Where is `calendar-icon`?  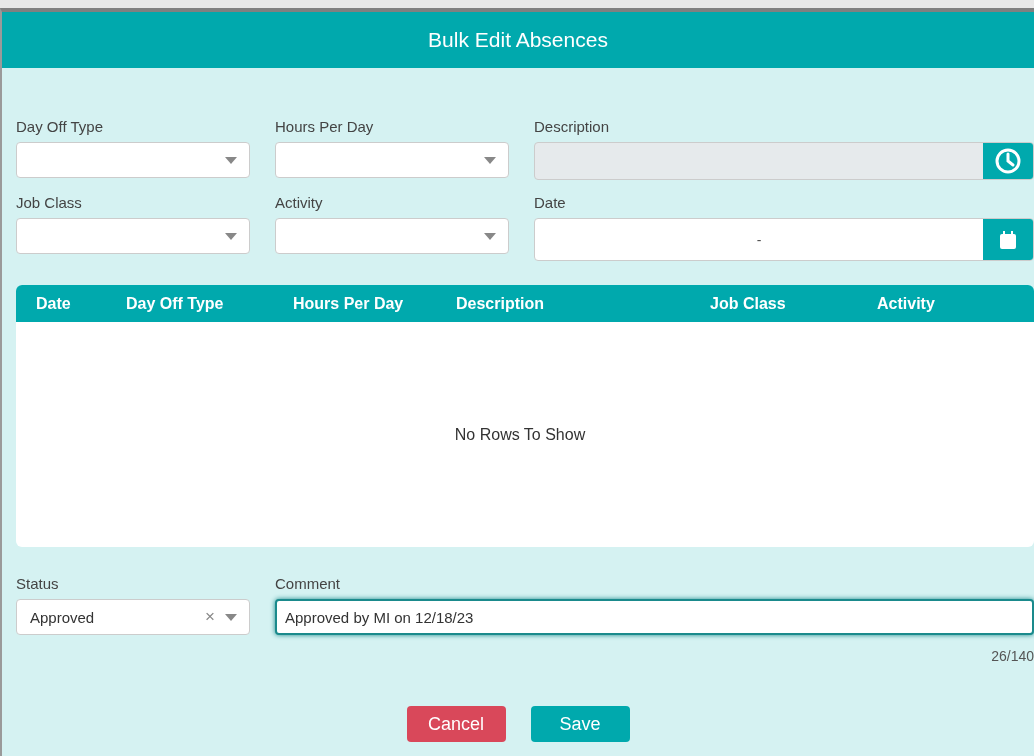 calendar-icon is located at coordinates (1008, 239).